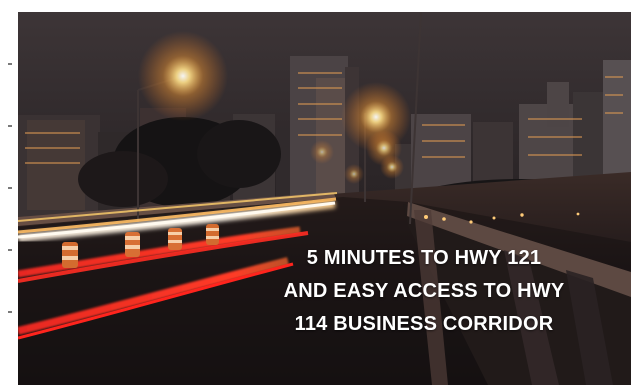 This screenshot has height=385, width=631. I want to click on caption-line-3: 114 BUSINESS CORRIDOR, so click(424, 324).